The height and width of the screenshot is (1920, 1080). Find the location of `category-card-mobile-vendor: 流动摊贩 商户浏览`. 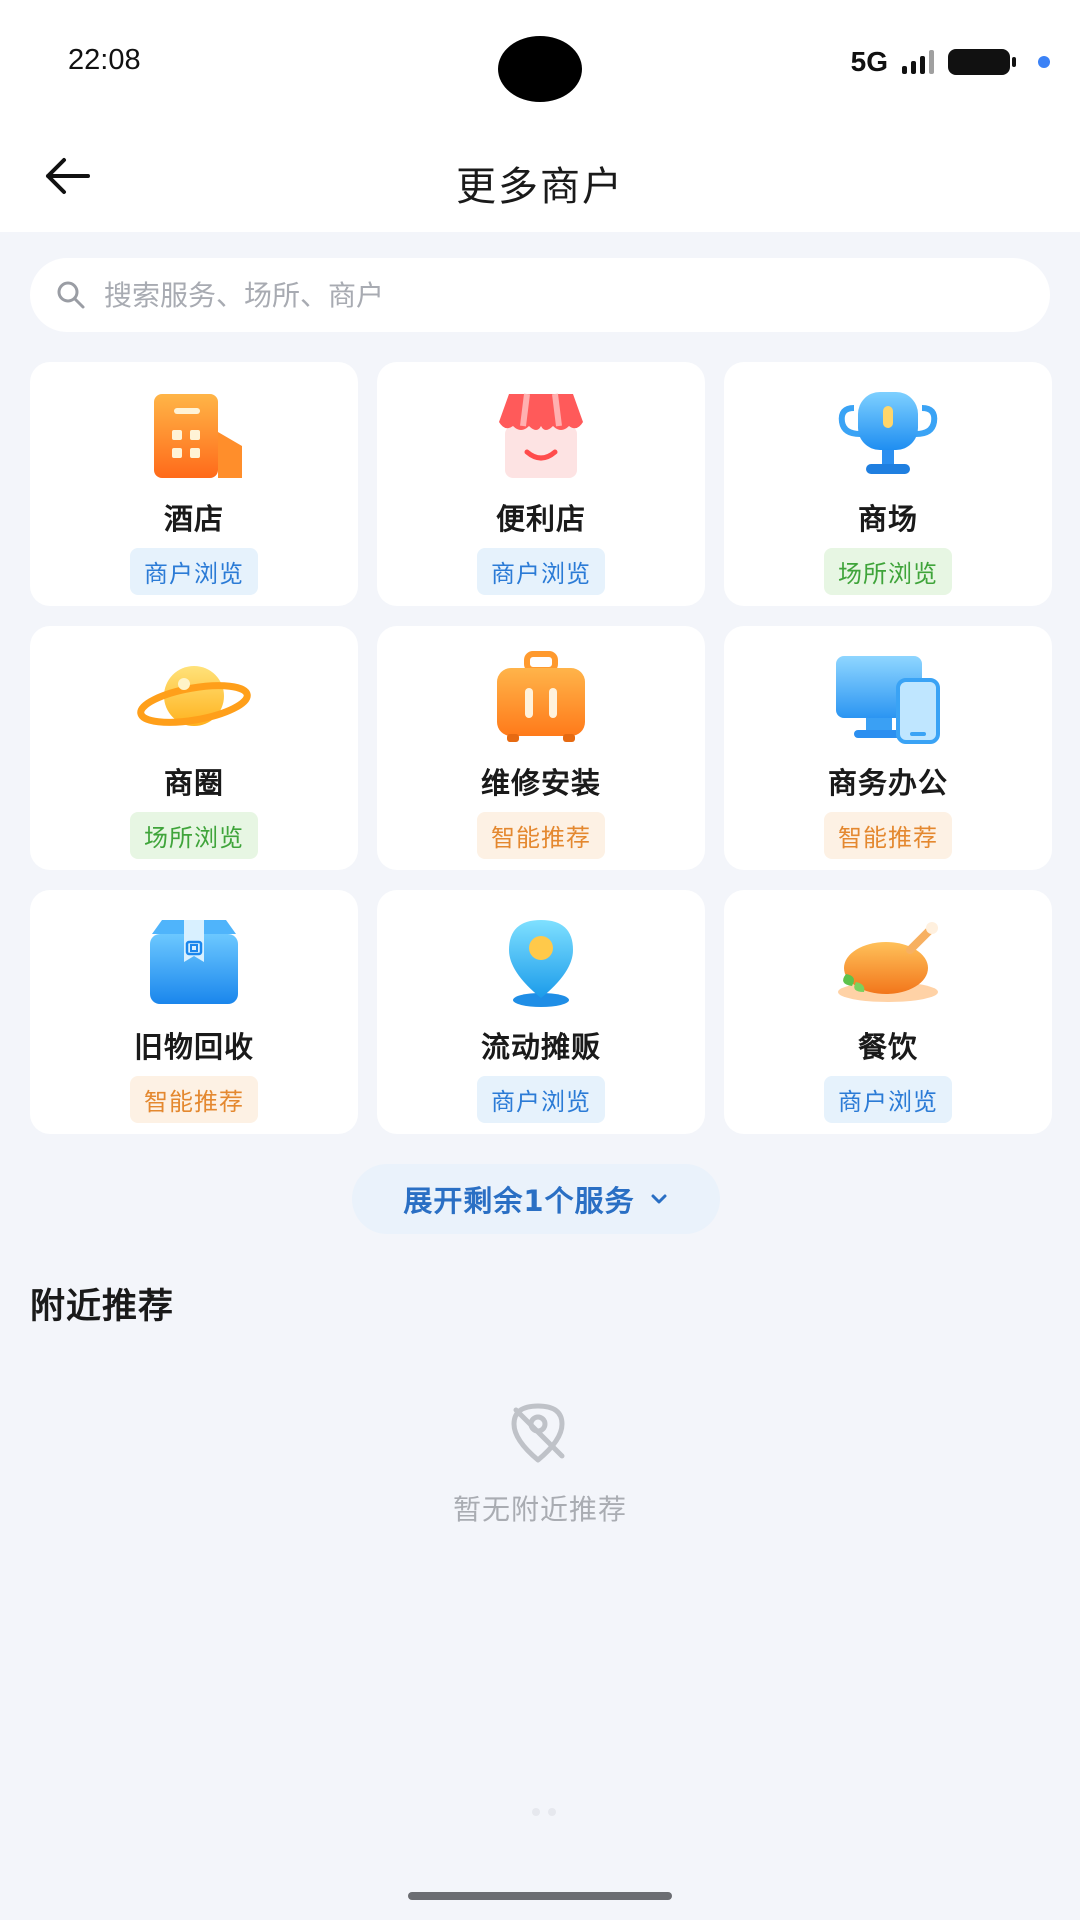

category-card-mobile-vendor: 流动摊贩 商户浏览 is located at coordinates (541, 1012).